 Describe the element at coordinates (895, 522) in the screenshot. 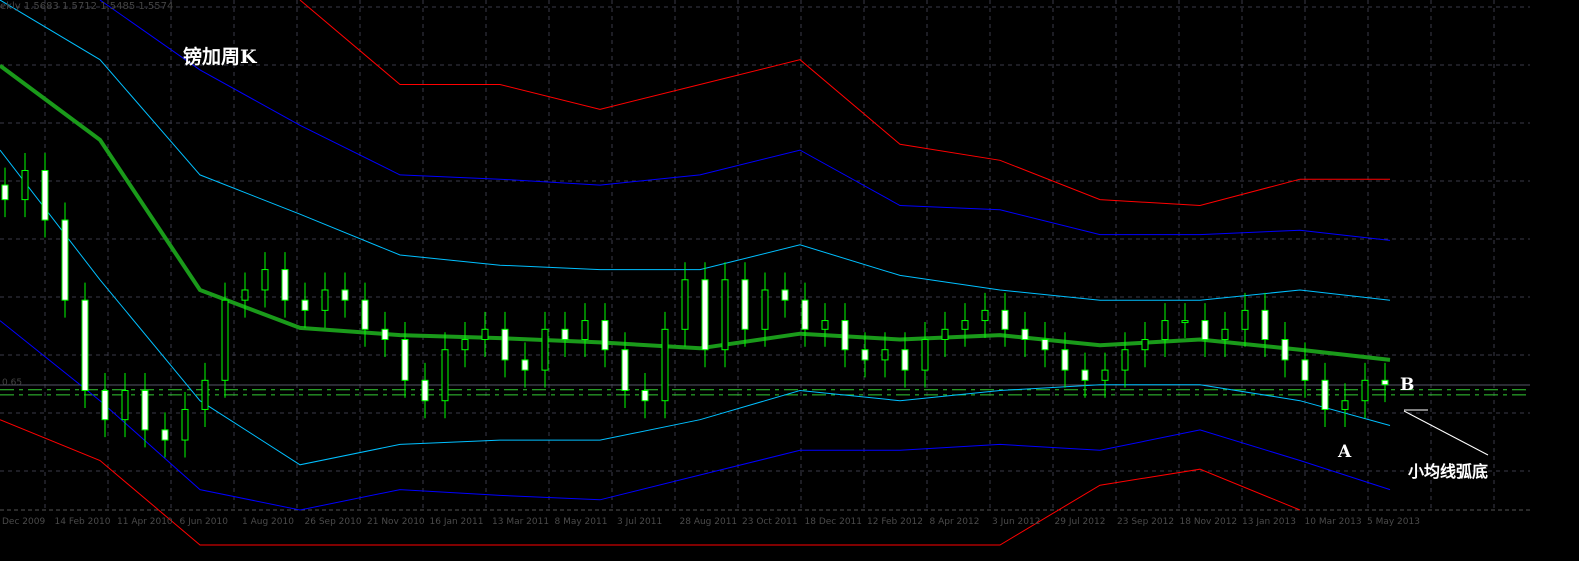

I see `x-tick-label: 12 Feb 2012` at that location.